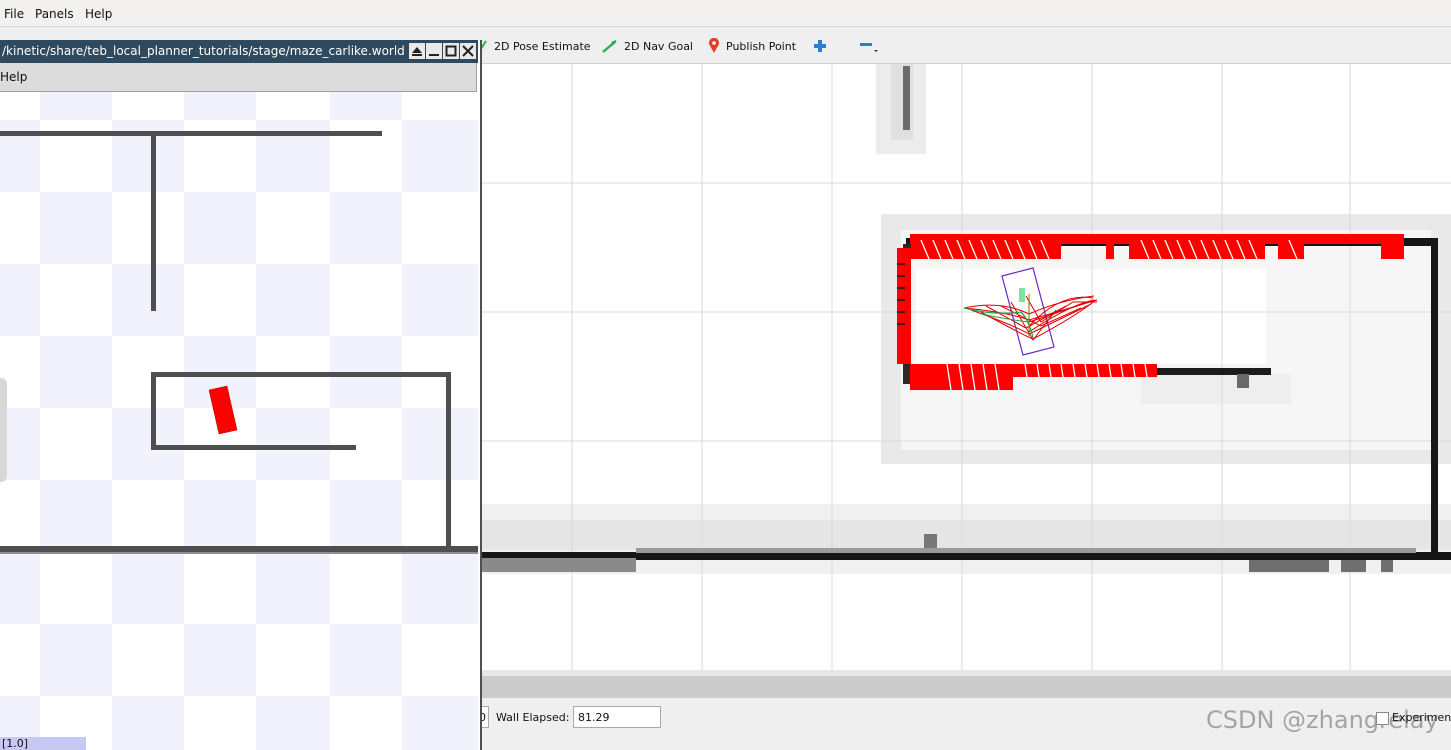 This screenshot has height=750, width=1451. I want to click on tool-publish-point: Publish Point, so click(752, 46).